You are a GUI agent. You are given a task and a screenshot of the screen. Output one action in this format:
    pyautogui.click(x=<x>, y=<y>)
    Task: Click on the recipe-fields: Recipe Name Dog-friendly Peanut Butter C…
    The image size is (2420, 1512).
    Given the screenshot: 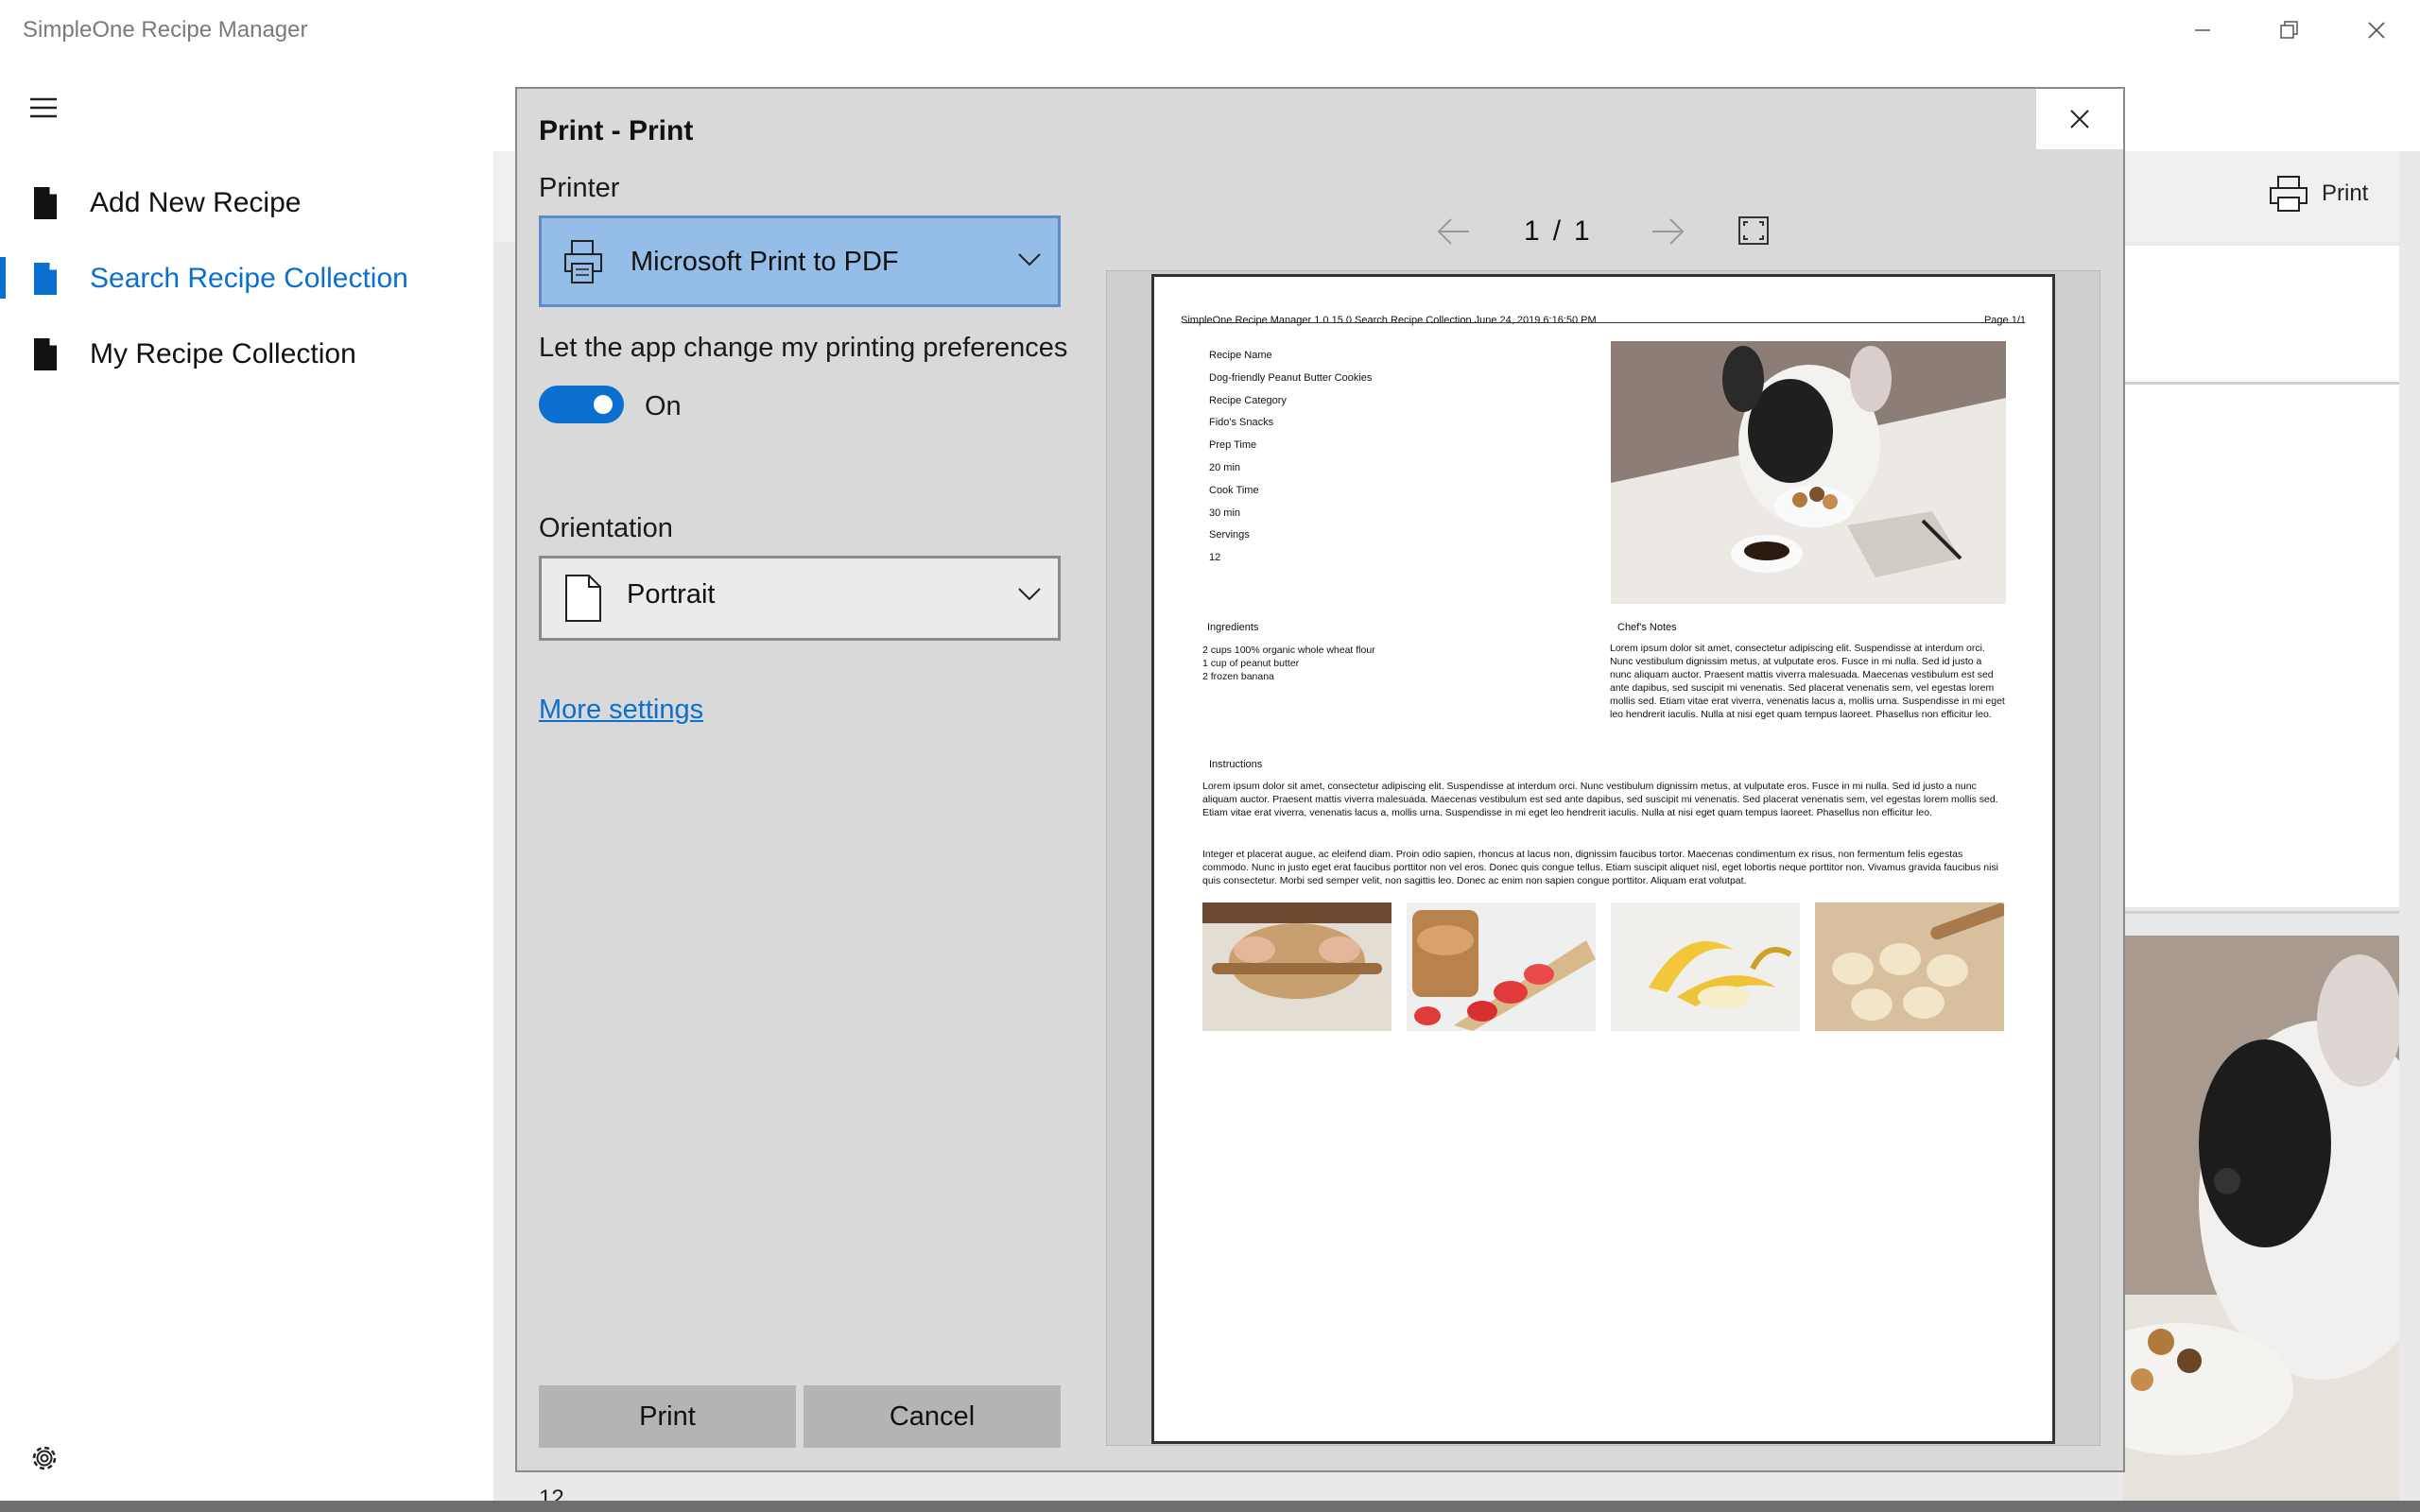 What is the action you would take?
    pyautogui.click(x=1290, y=457)
    